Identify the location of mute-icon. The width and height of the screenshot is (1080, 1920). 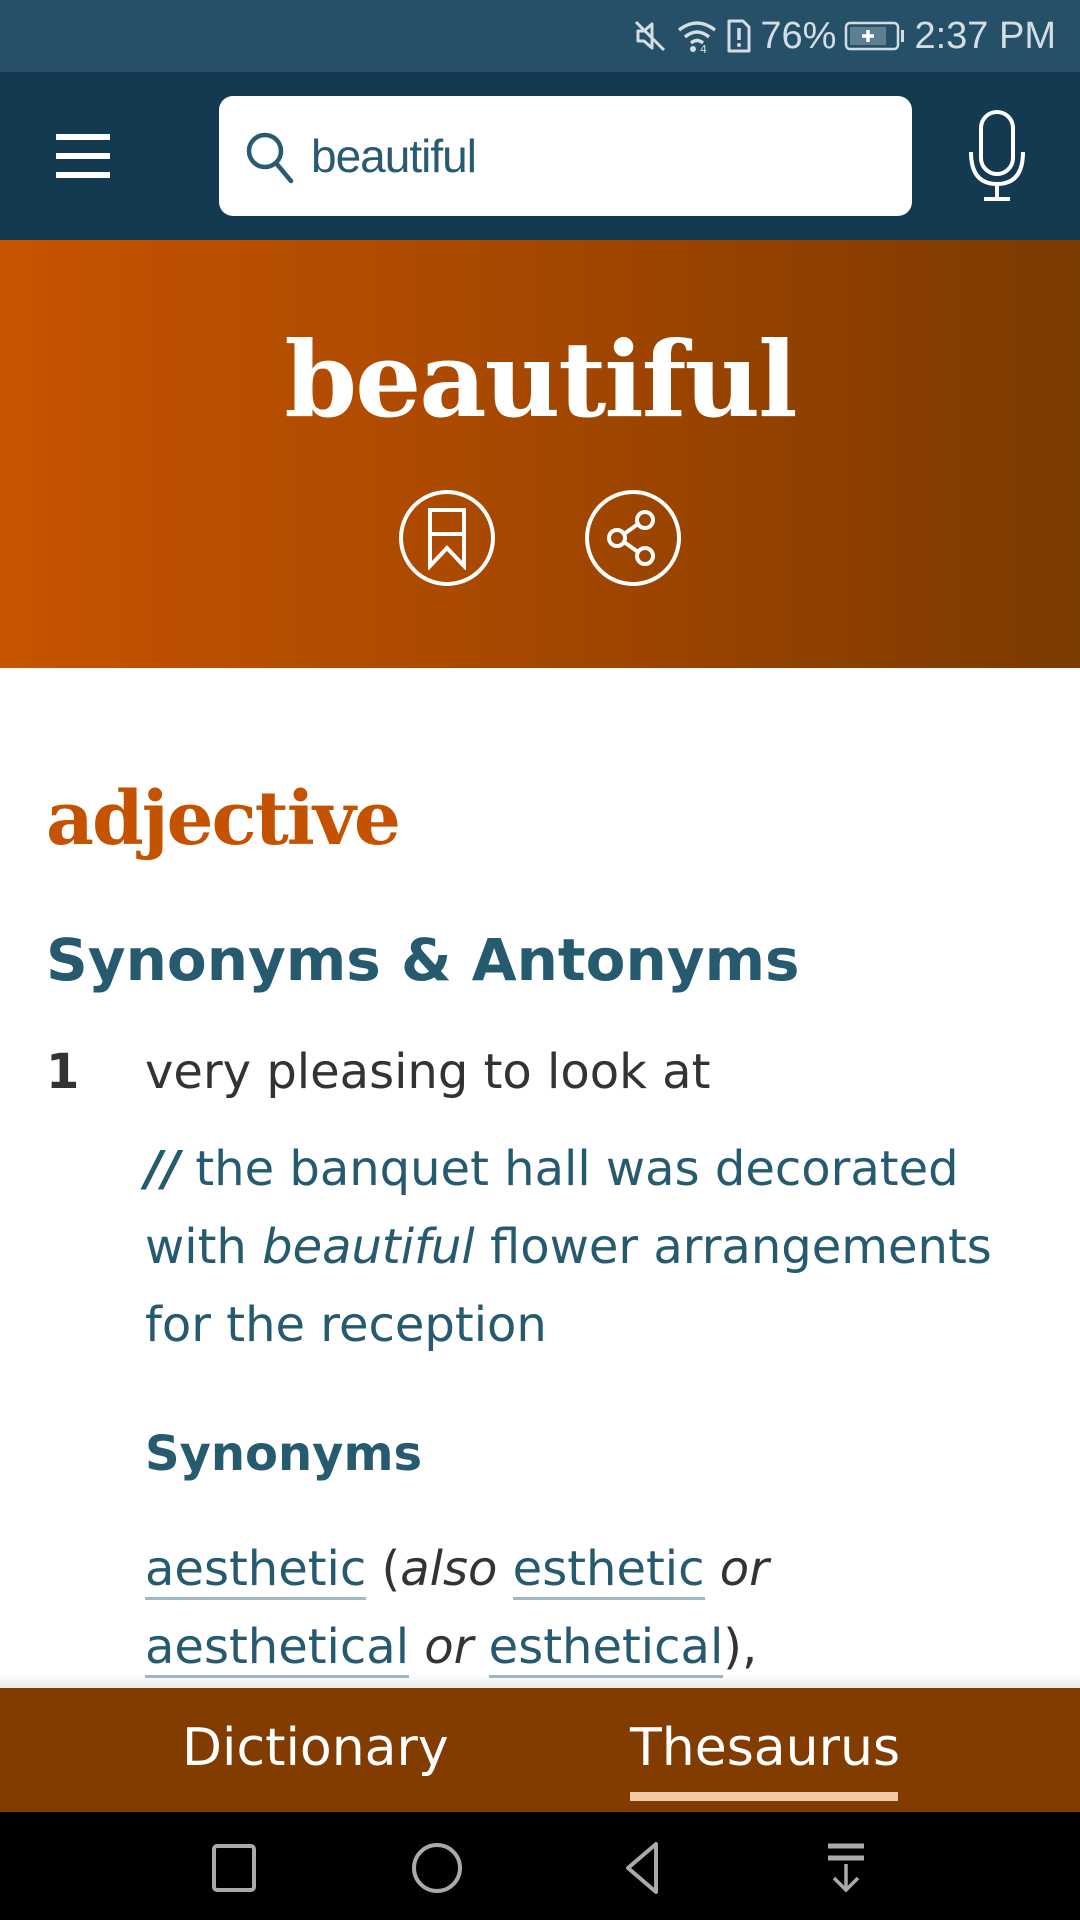
(650, 36).